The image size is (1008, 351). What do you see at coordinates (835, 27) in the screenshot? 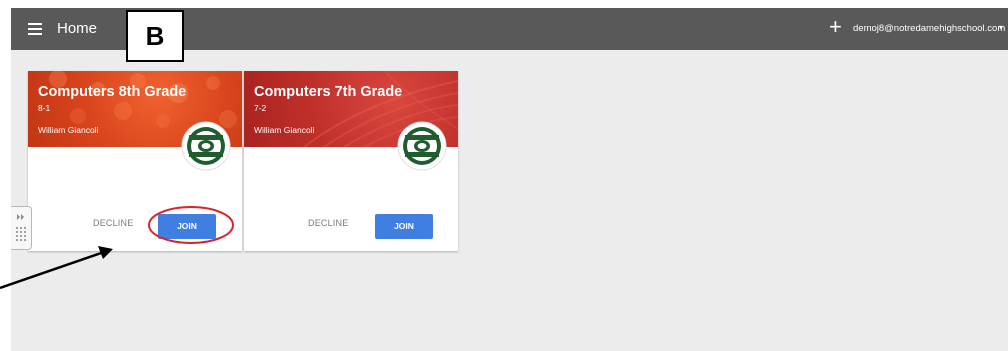
I see `add-class-icon: +` at bounding box center [835, 27].